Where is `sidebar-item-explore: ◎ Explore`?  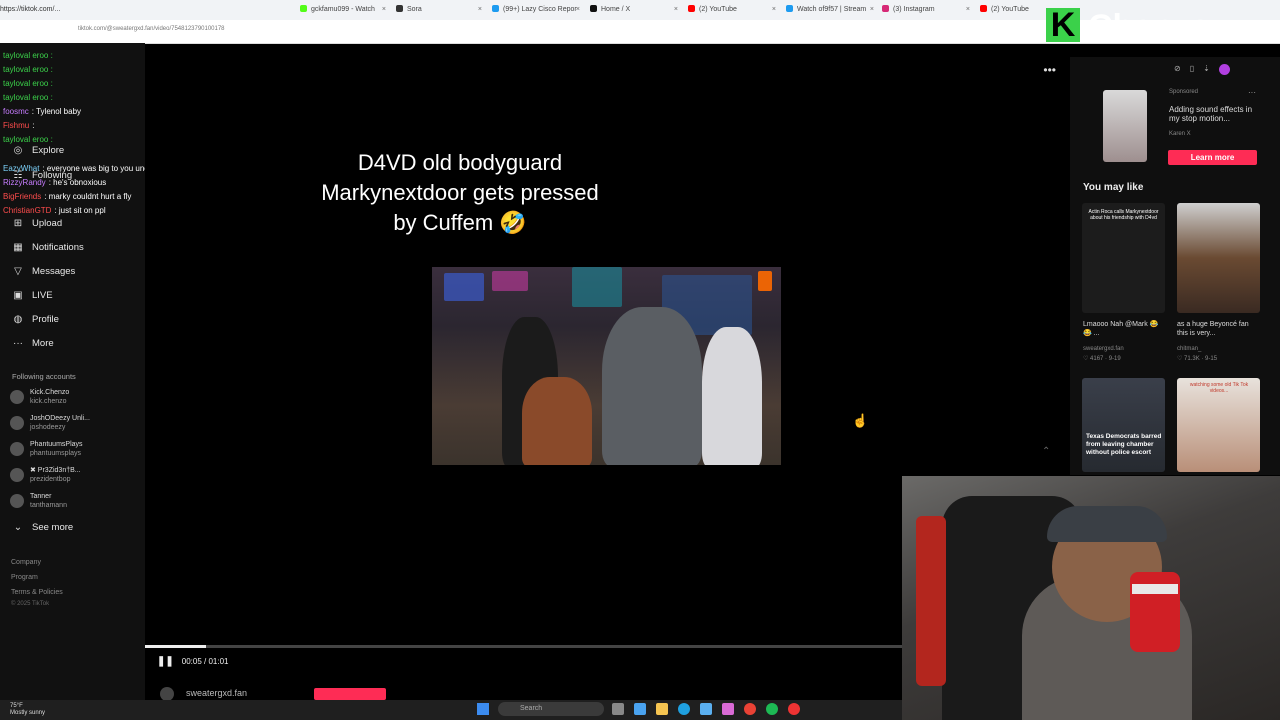
sidebar-item-explore: ◎ Explore is located at coordinates (38, 150).